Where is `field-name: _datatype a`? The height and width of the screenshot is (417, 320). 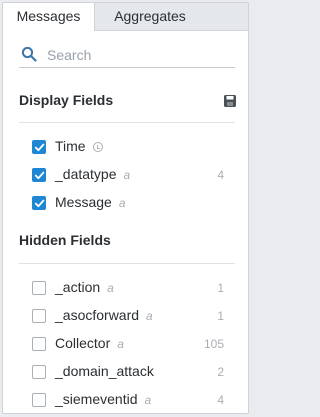 field-name: _datatype a is located at coordinates (92, 174).